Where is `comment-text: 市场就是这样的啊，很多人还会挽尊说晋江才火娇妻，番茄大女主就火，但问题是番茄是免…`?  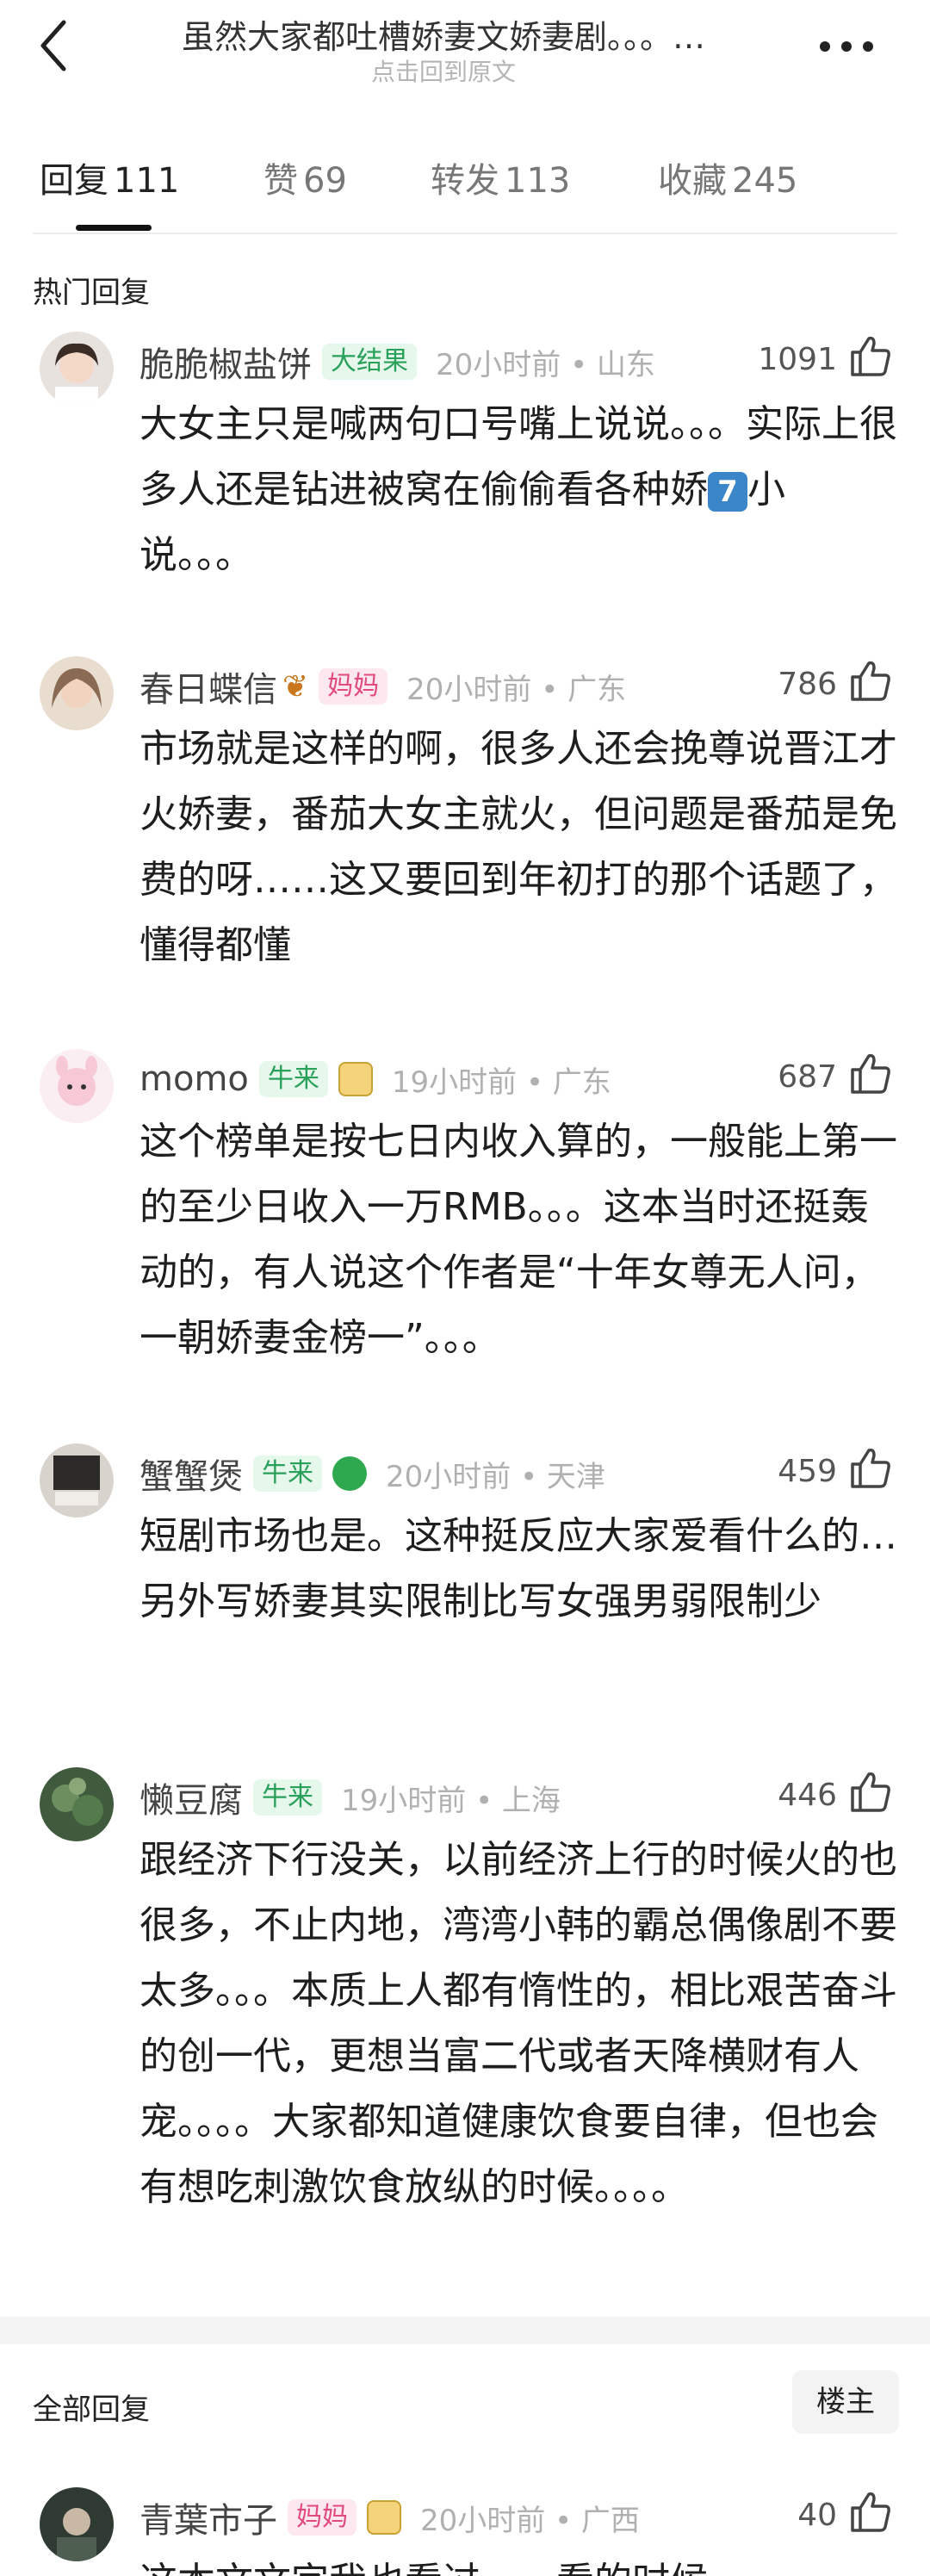
comment-text: 市场就是这样的啊，很多人还会挽尊说晋江才火娇妻，番茄大女主就火，但问题是番茄是免… is located at coordinates (518, 847).